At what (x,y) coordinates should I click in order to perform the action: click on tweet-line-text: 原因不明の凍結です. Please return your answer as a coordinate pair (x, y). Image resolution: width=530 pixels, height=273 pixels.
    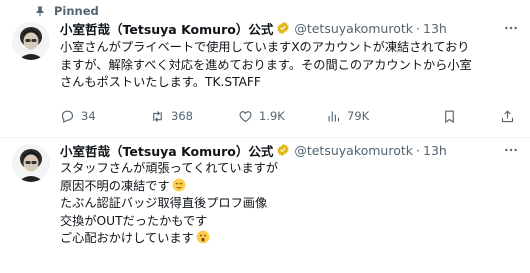
    Looking at the image, I should click on (115, 185).